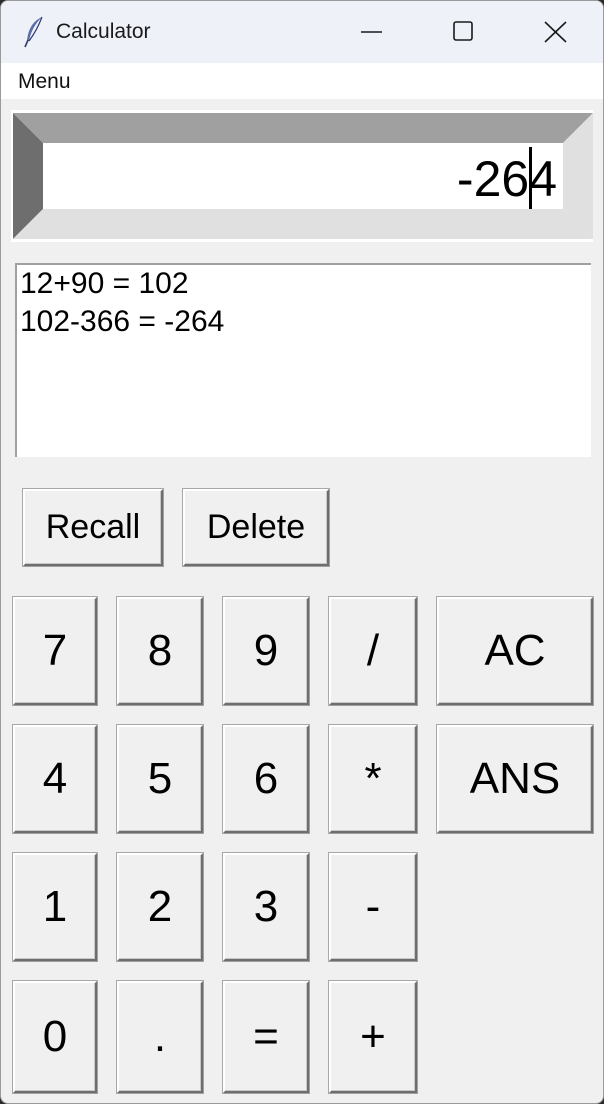 This screenshot has height=1104, width=604. I want to click on minimize-button, so click(372, 32).